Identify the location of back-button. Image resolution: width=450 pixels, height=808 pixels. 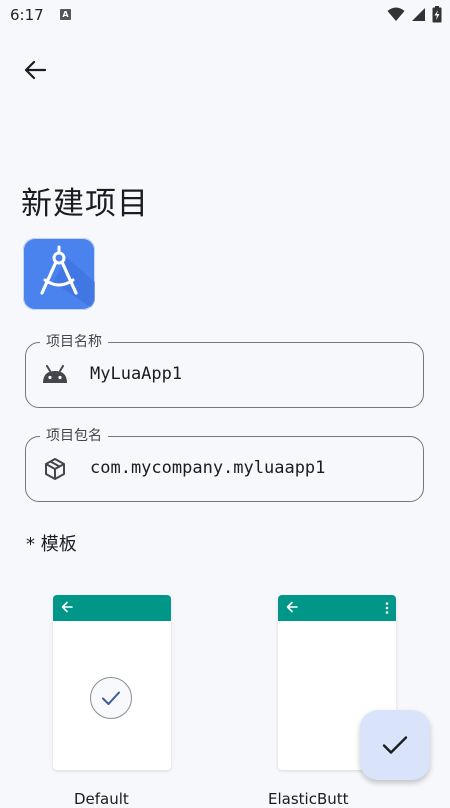
(35, 70).